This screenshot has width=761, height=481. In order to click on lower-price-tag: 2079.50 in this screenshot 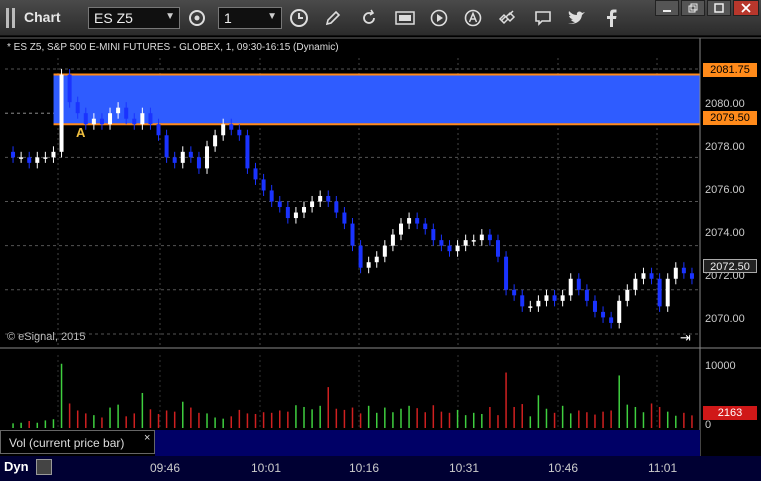, I will do `click(730, 118)`.